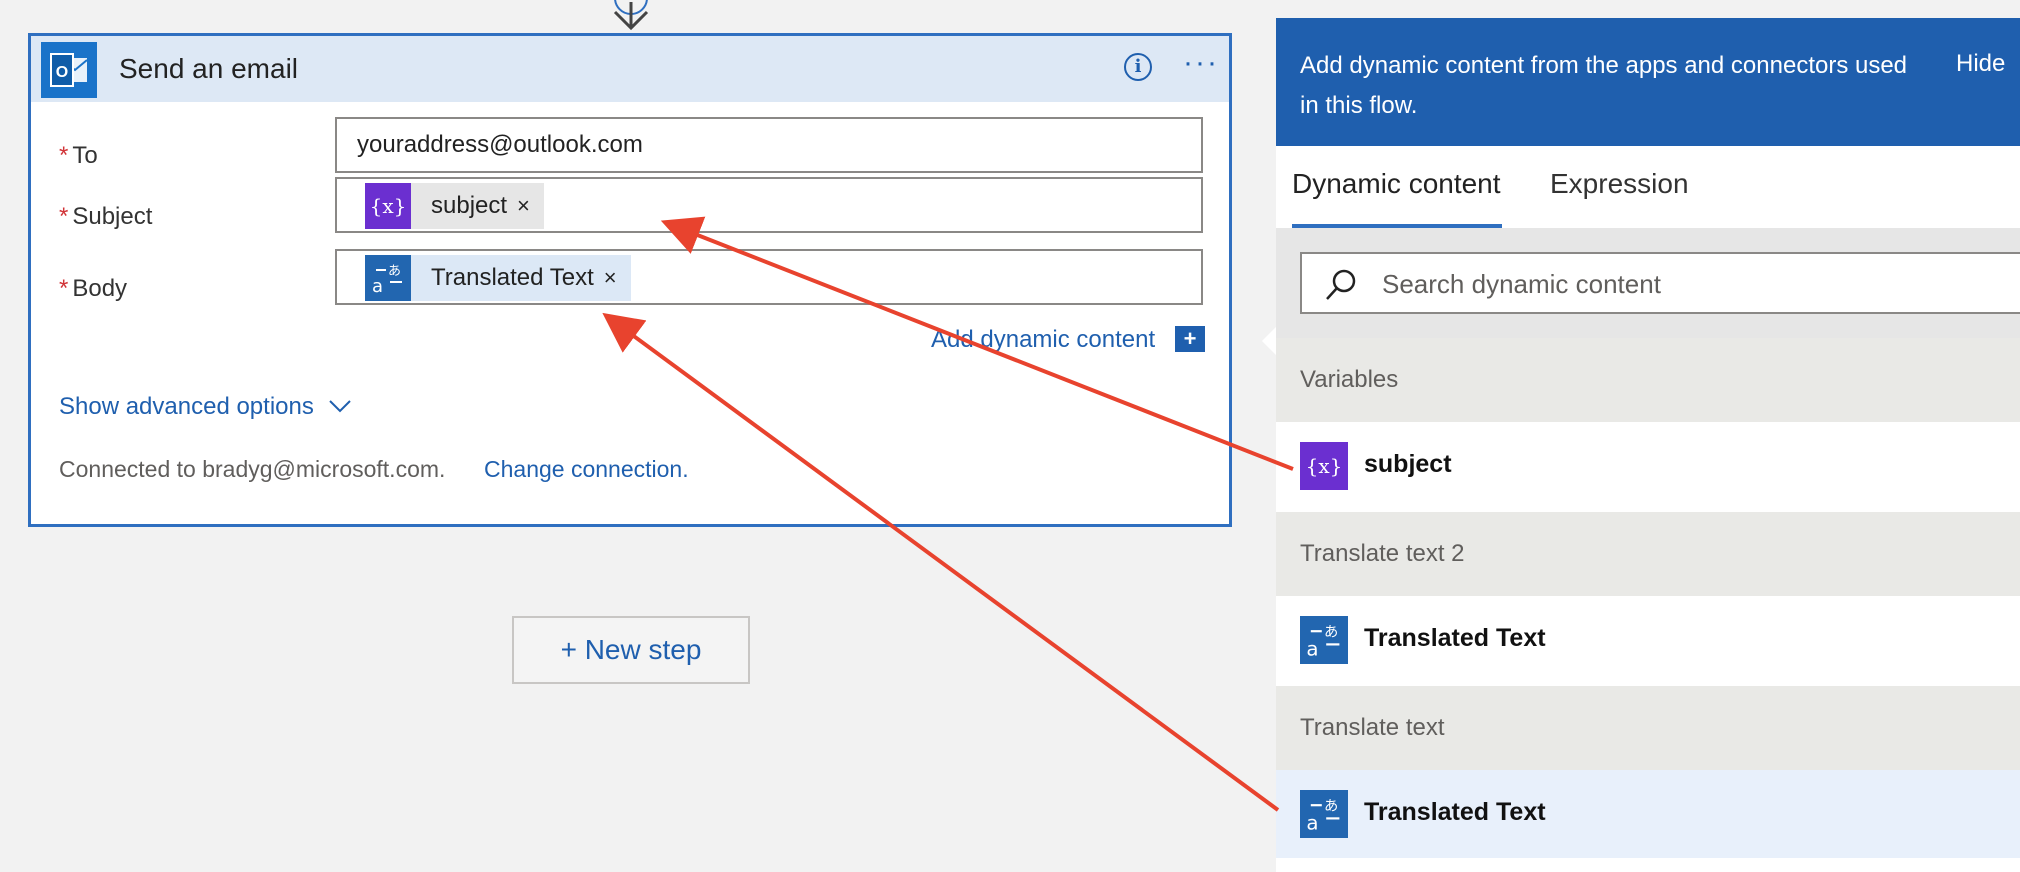  I want to click on group-header-variables: Variables, so click(1648, 380).